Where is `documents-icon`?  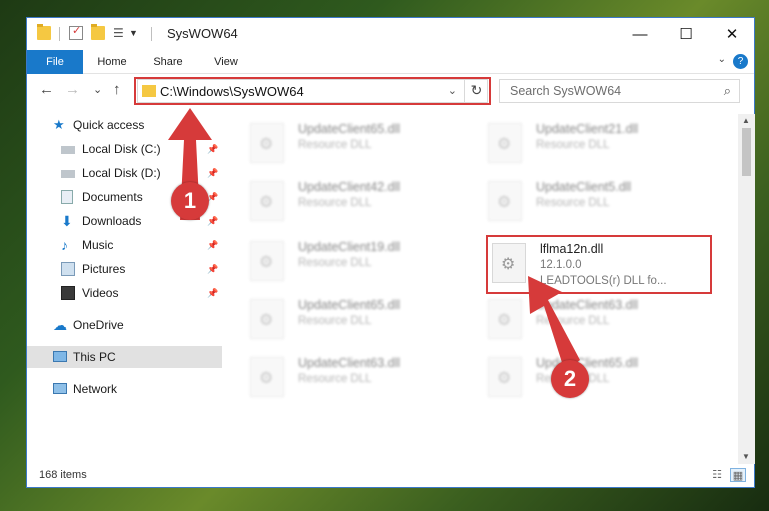 documents-icon is located at coordinates (67, 197).